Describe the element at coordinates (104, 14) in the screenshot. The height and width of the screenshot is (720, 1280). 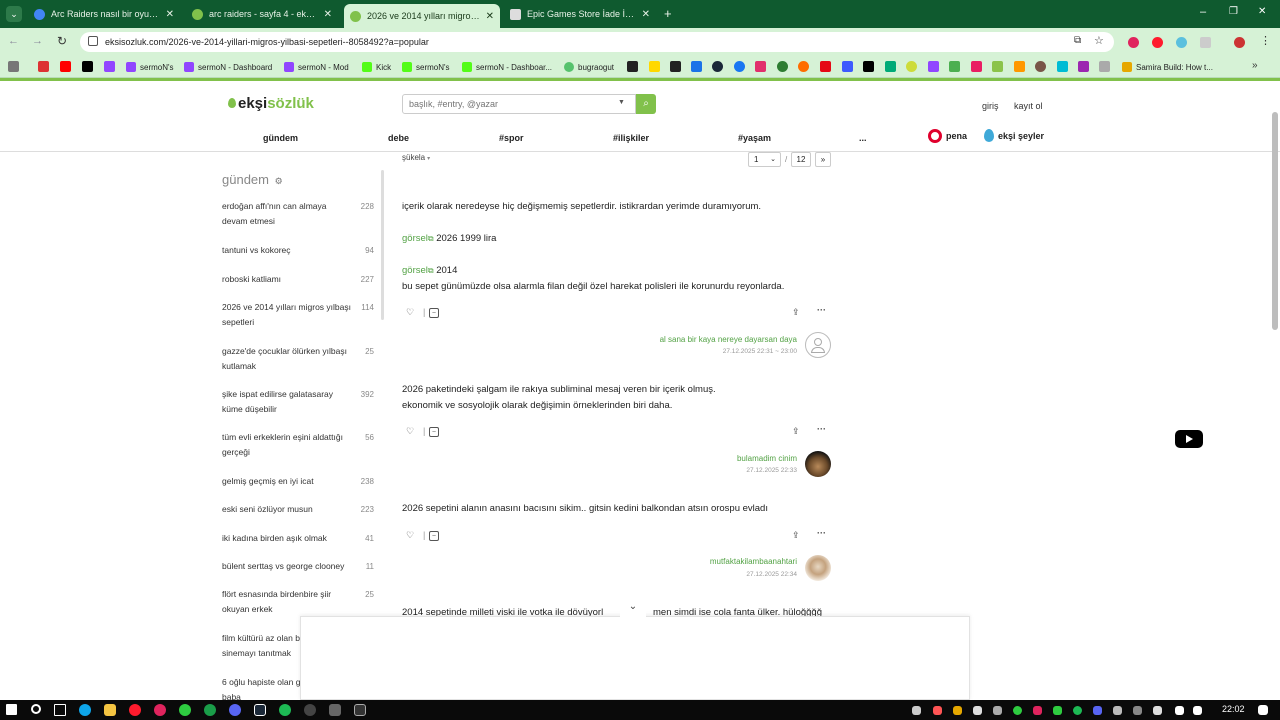
I see `browser-tab: Arc Raiders nasıl bir oyun - Goo... ✕` at that location.